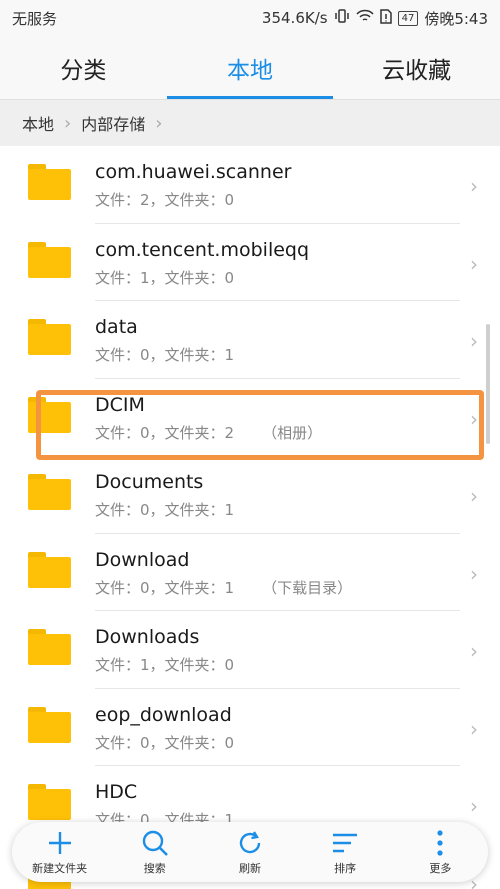 Image resolution: width=500 pixels, height=889 pixels. I want to click on file-name: DCIM, so click(120, 404).